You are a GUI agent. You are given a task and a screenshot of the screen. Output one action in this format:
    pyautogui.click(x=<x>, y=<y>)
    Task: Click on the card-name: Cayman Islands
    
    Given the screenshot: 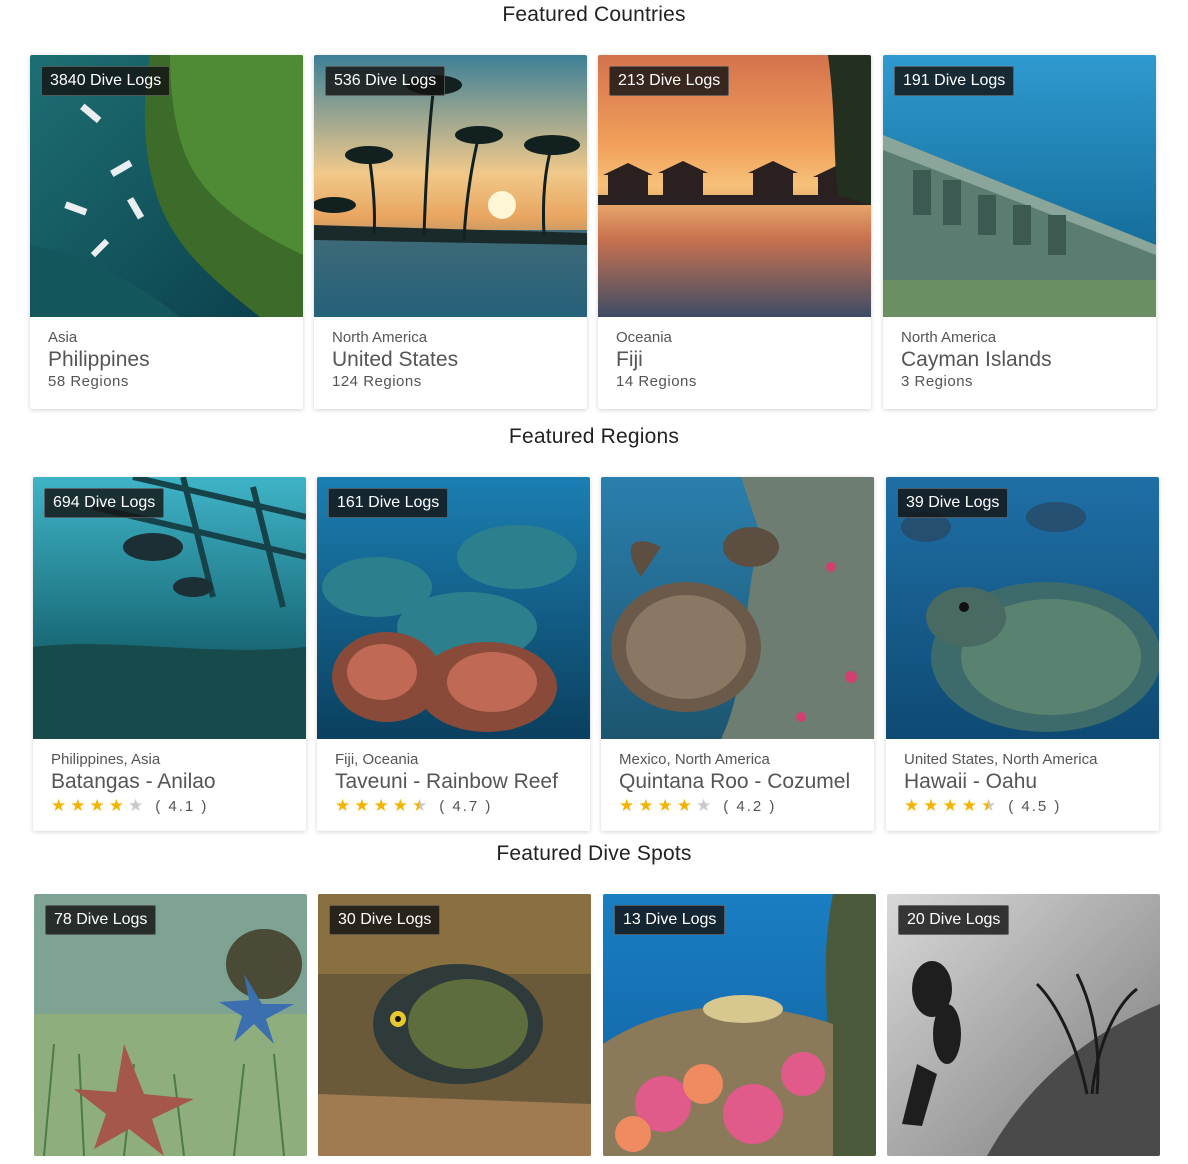 What is the action you would take?
    pyautogui.click(x=1019, y=360)
    